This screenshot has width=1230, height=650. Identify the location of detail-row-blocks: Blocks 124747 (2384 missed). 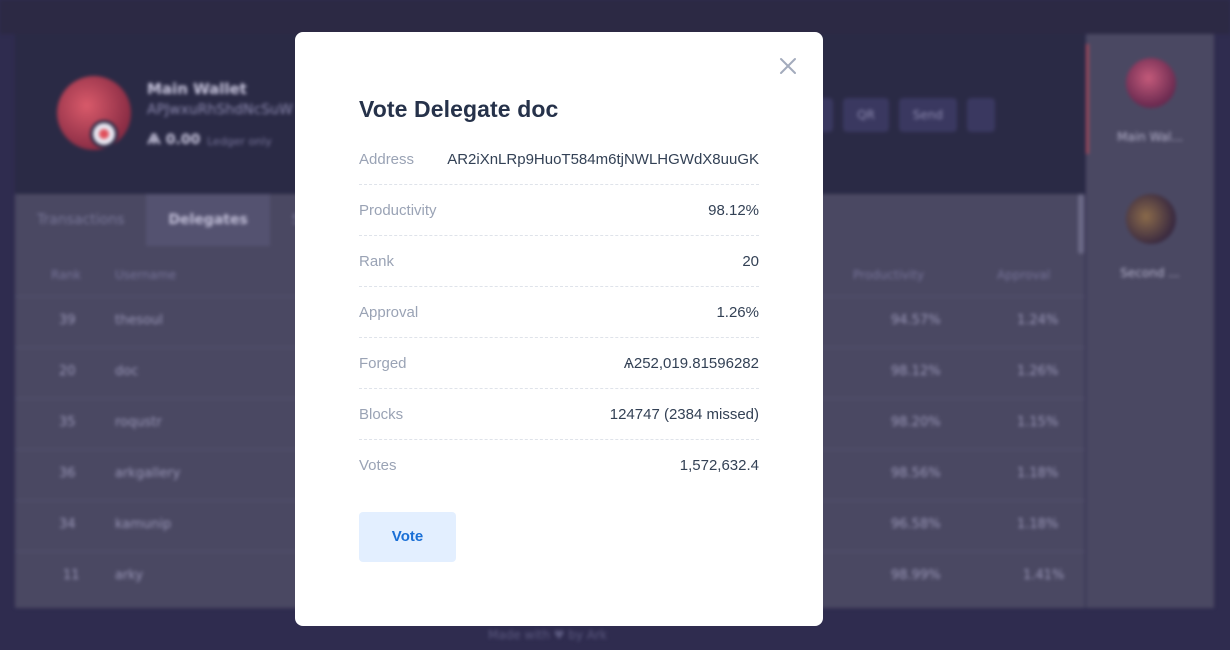
(559, 414).